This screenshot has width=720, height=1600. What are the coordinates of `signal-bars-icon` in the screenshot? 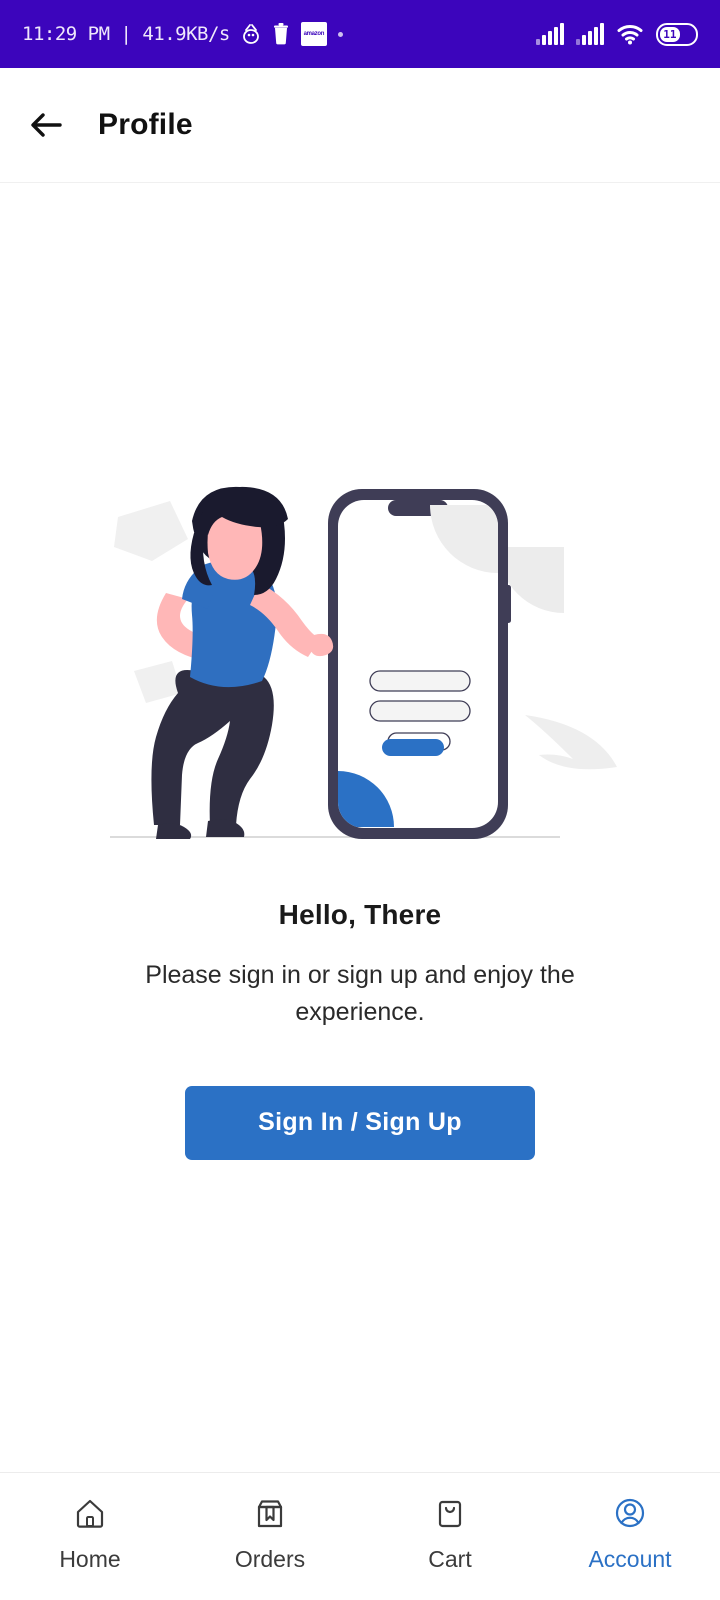 It's located at (550, 34).